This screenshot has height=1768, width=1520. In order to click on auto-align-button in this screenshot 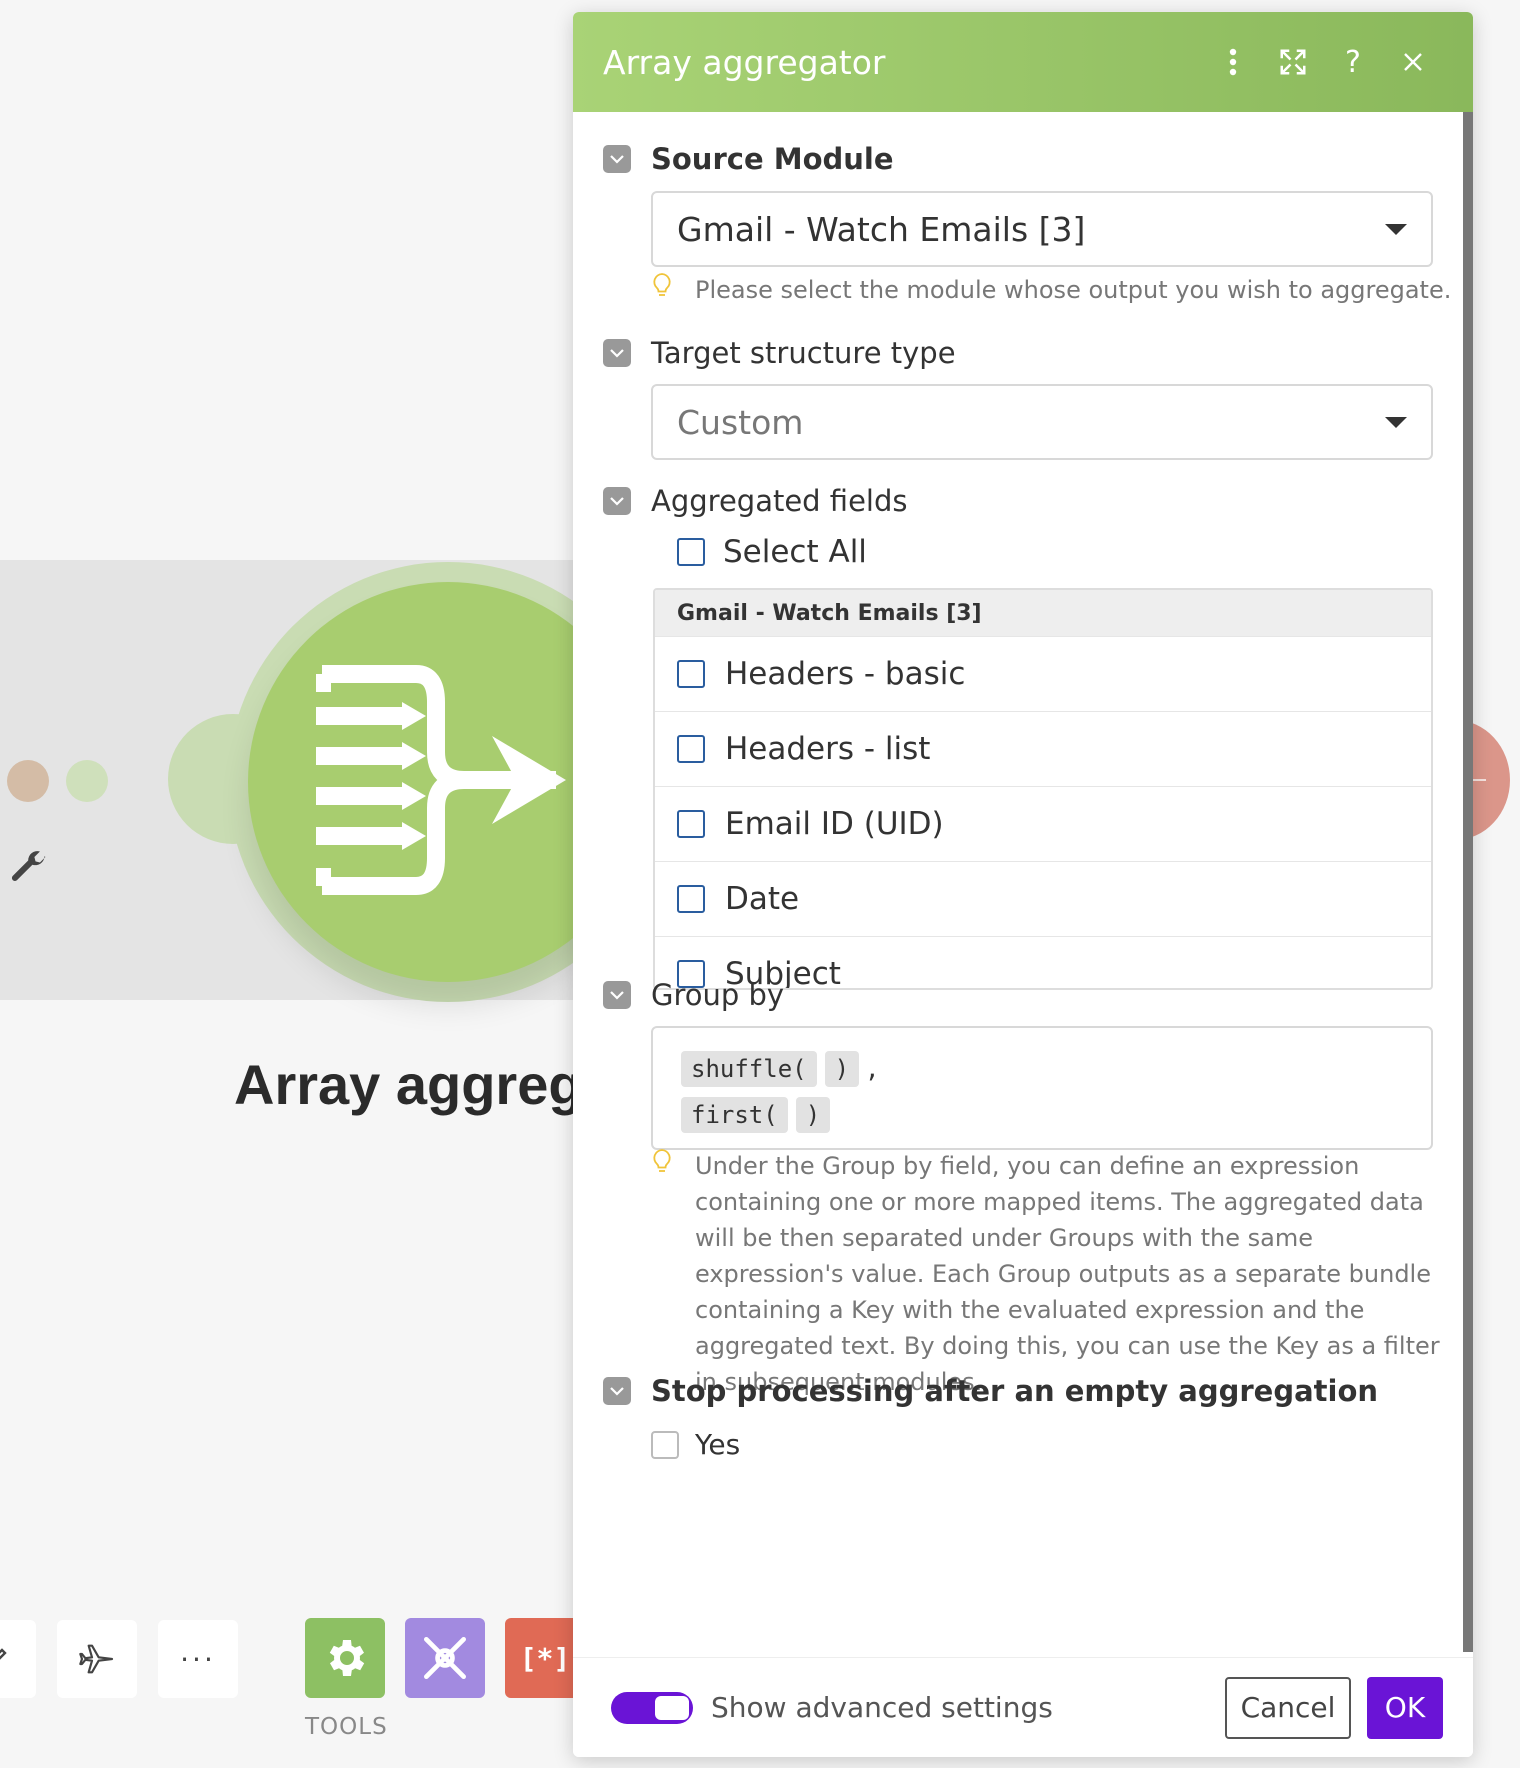, I will do `click(97, 1659)`.